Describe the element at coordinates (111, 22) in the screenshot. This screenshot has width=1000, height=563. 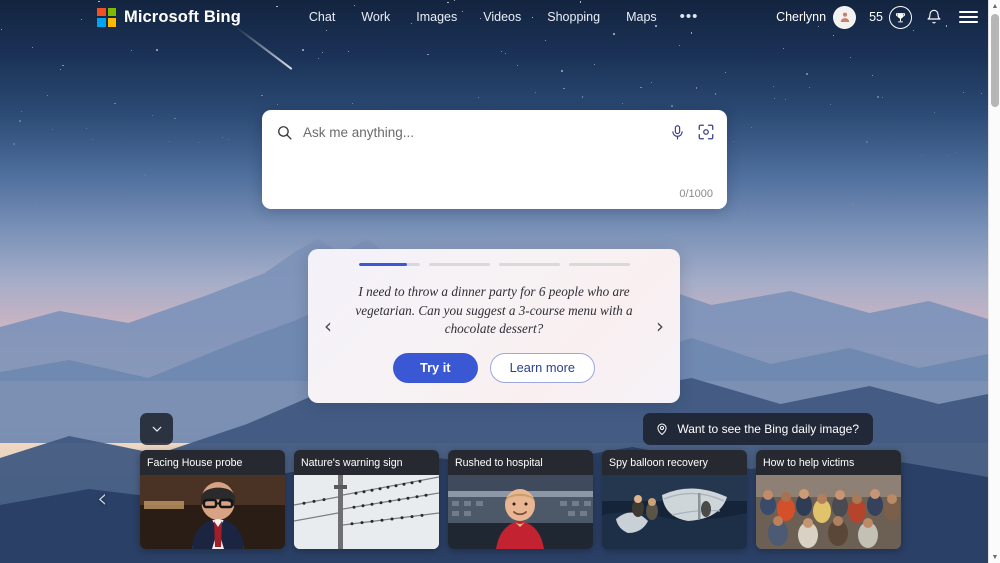
I see `logo-square-yellow` at that location.